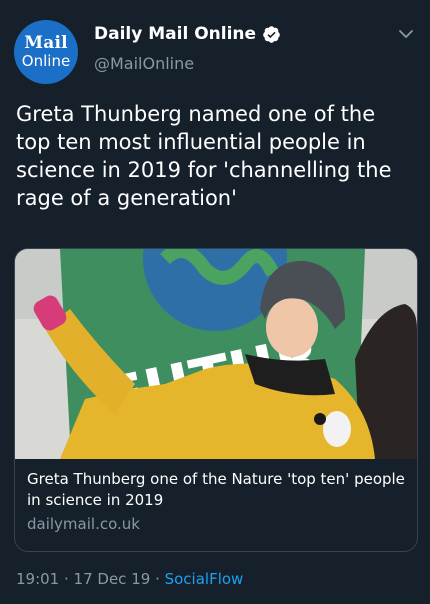 The width and height of the screenshot is (430, 604). What do you see at coordinates (46, 61) in the screenshot?
I see `avatar-logo-text-line2: Online` at bounding box center [46, 61].